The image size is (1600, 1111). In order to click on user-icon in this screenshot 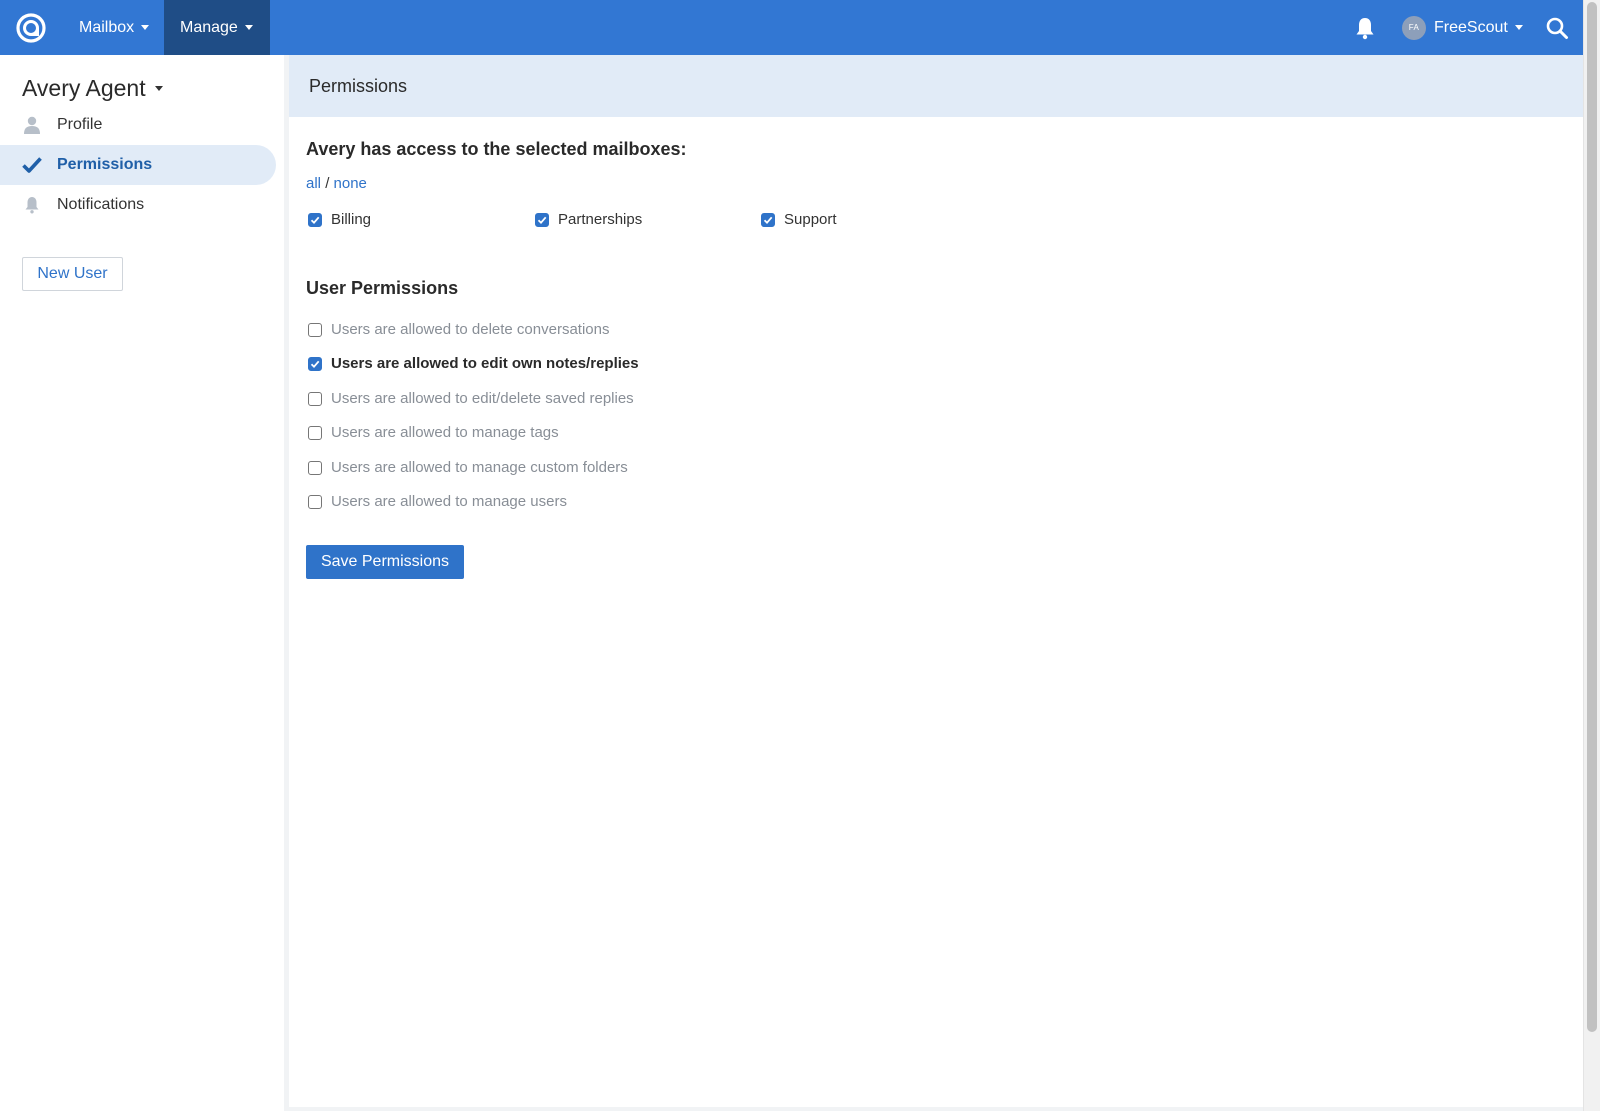, I will do `click(32, 125)`.